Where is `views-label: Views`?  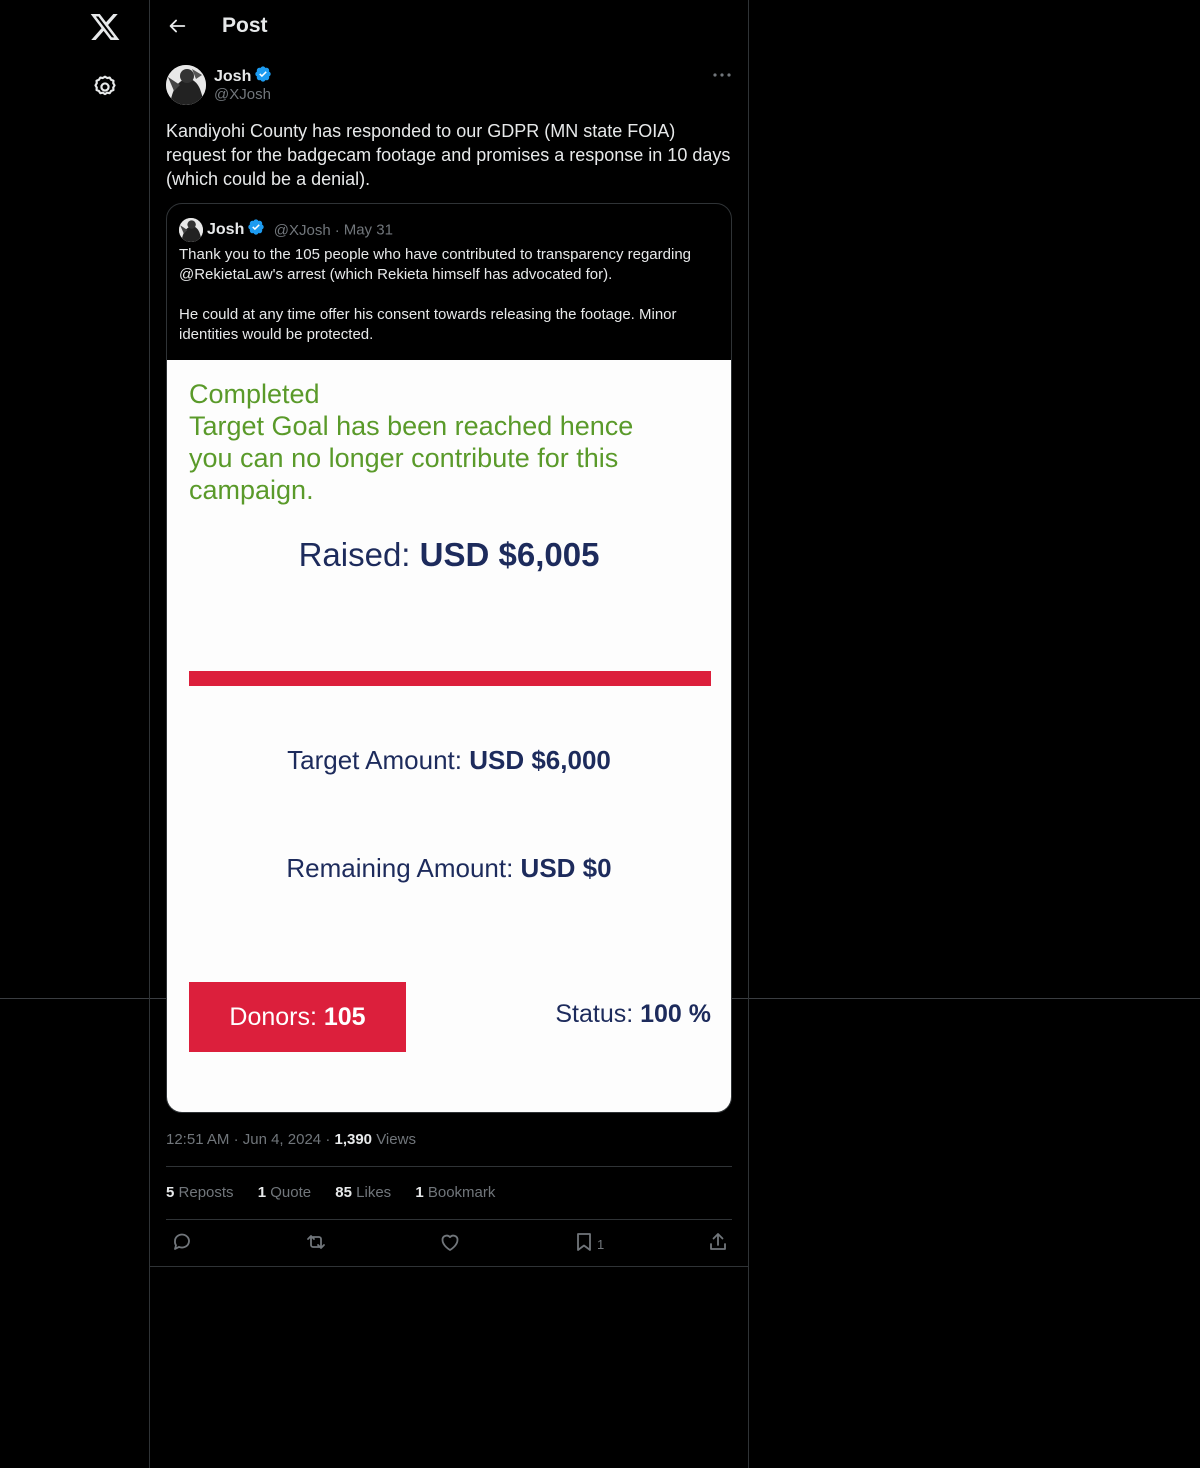
views-label: Views is located at coordinates (396, 1139).